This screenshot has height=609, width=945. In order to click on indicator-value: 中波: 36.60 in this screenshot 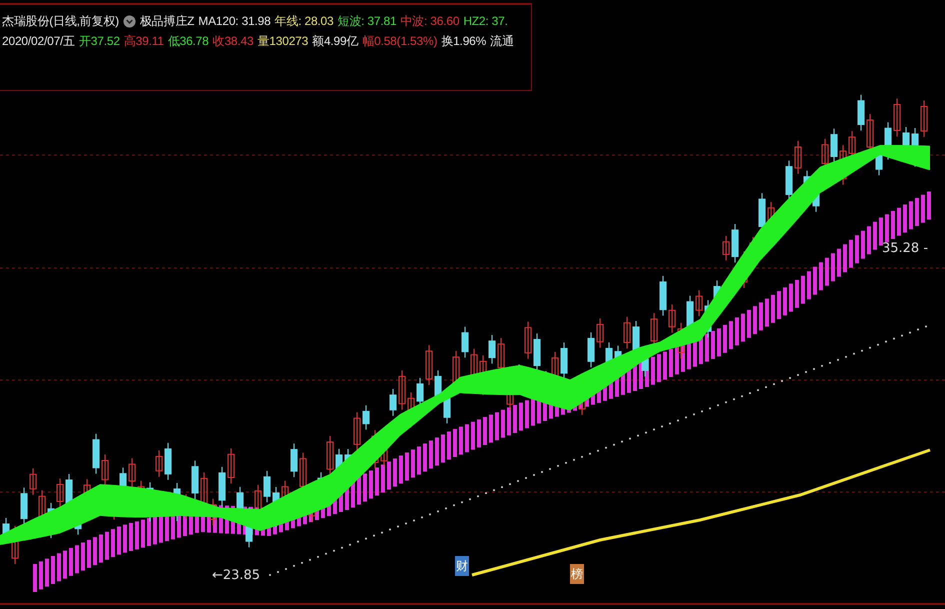, I will do `click(430, 21)`.